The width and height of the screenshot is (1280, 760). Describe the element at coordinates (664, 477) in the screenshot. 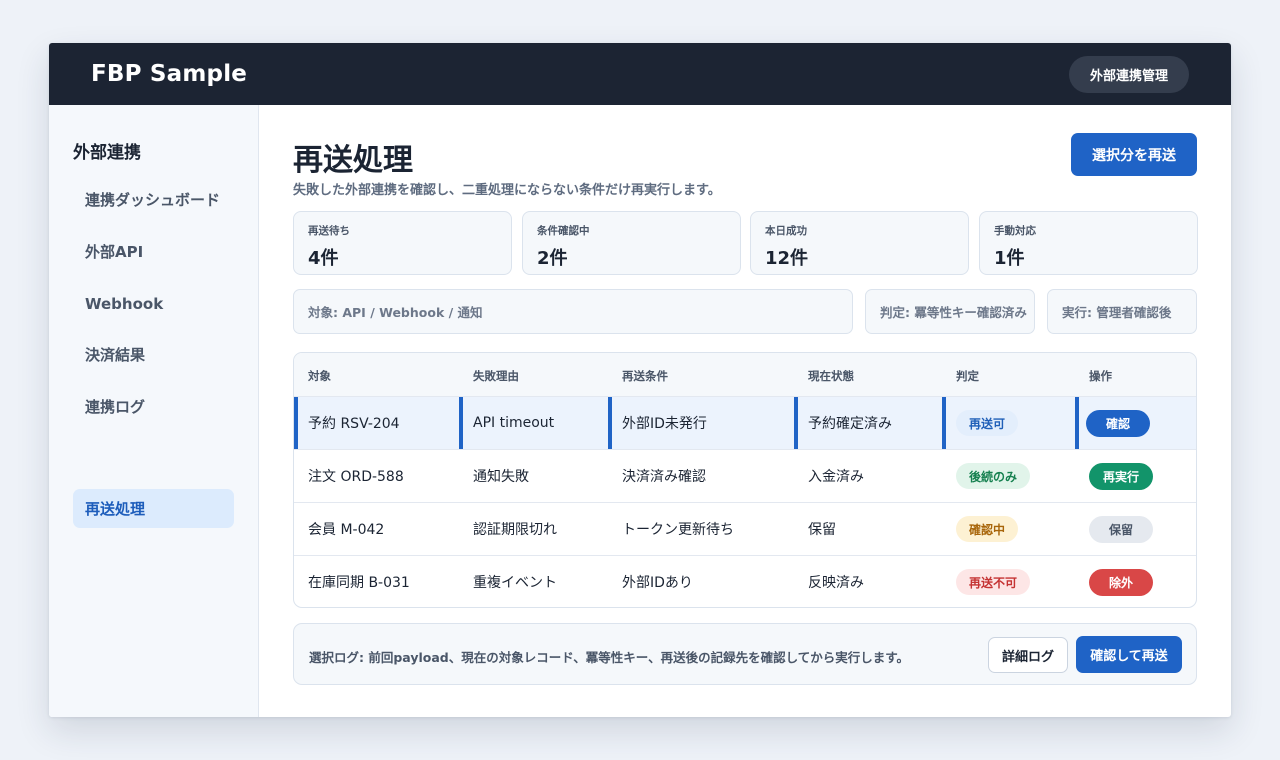

I see `cell-condition: 決済済み確認` at that location.